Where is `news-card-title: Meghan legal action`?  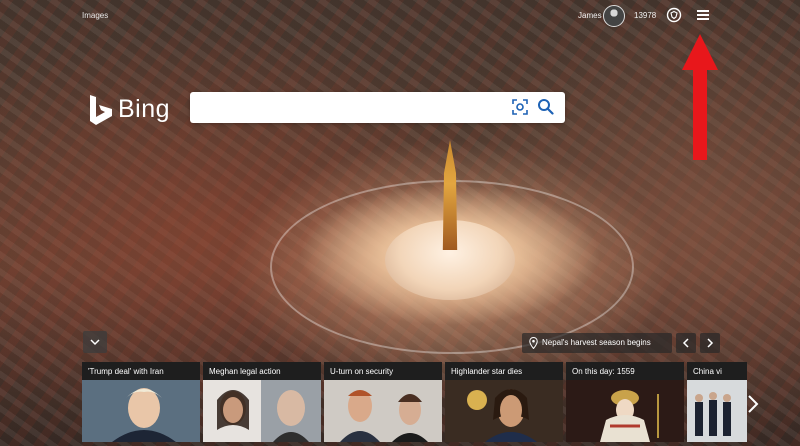
news-card-title: Meghan legal action is located at coordinates (262, 371).